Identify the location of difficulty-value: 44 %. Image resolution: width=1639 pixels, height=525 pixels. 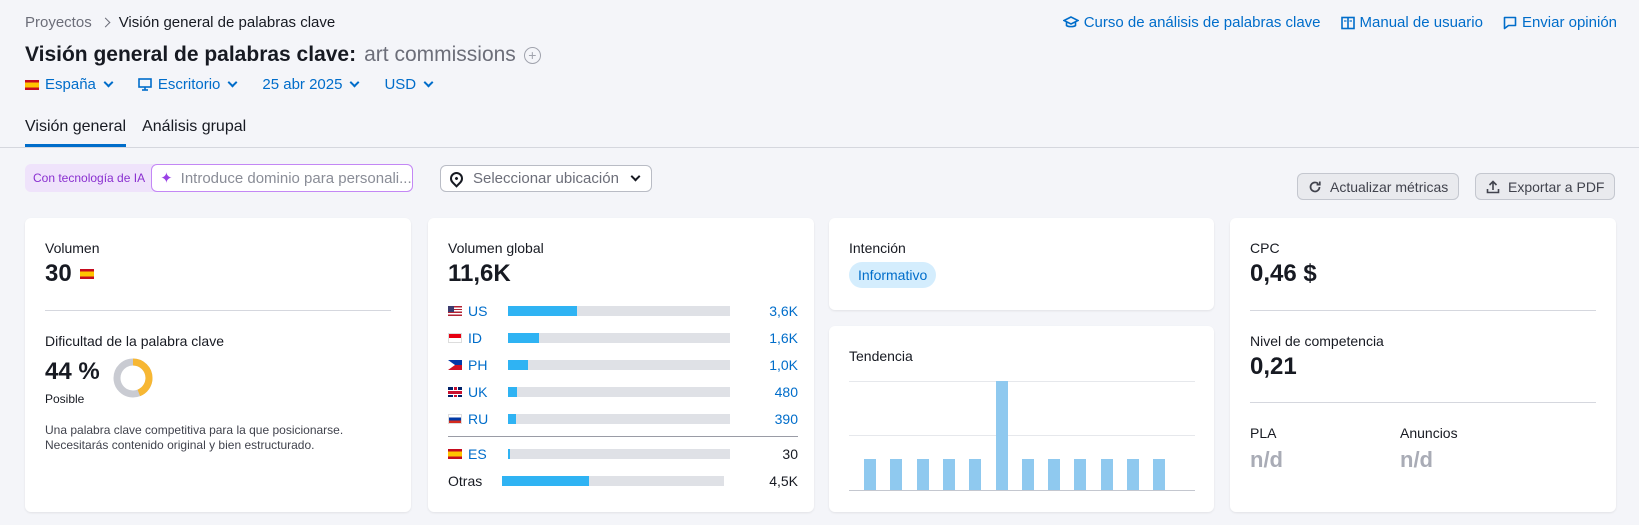
(72, 371).